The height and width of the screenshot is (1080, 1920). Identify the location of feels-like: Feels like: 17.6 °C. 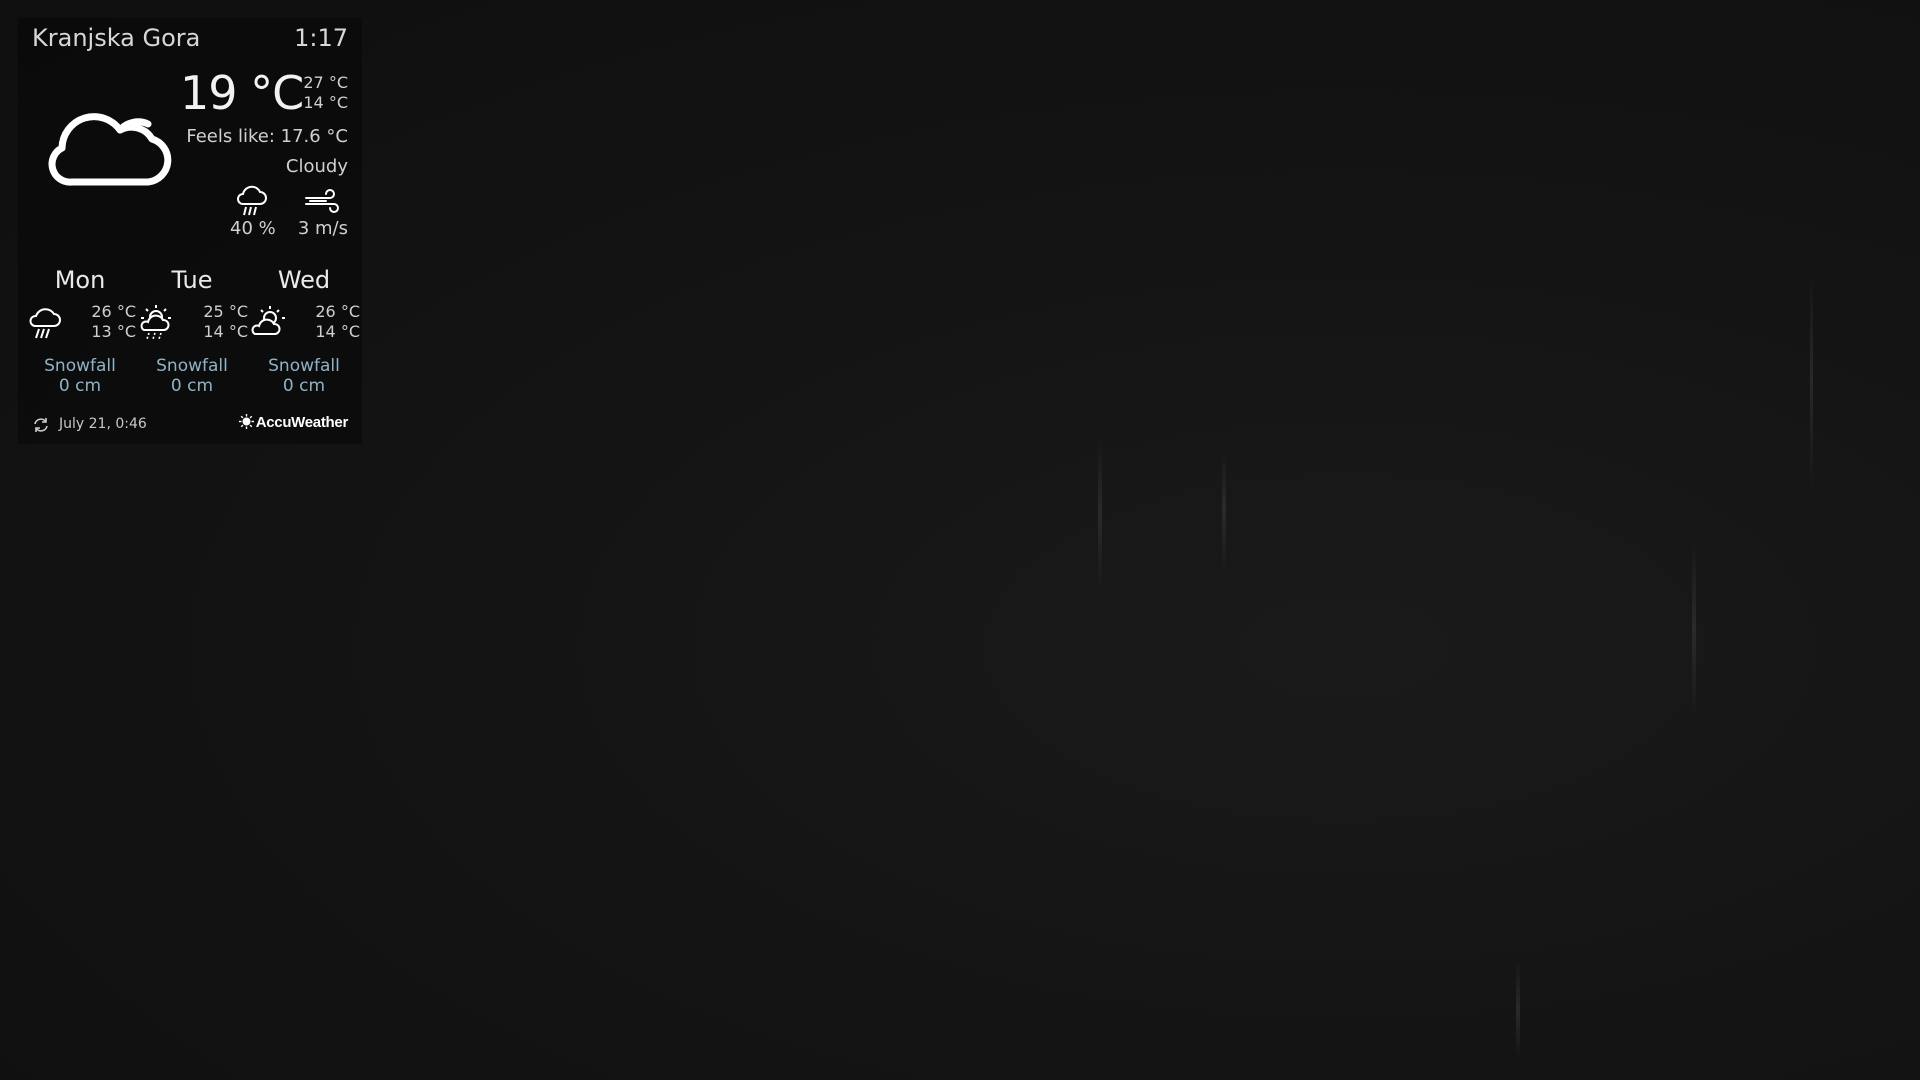
(267, 136).